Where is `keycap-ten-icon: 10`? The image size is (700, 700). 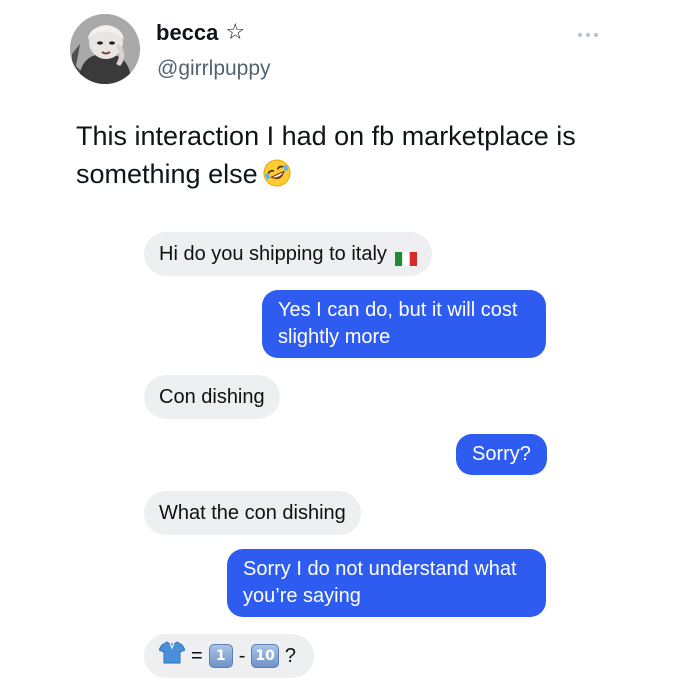
keycap-ten-icon: 10 is located at coordinates (265, 656).